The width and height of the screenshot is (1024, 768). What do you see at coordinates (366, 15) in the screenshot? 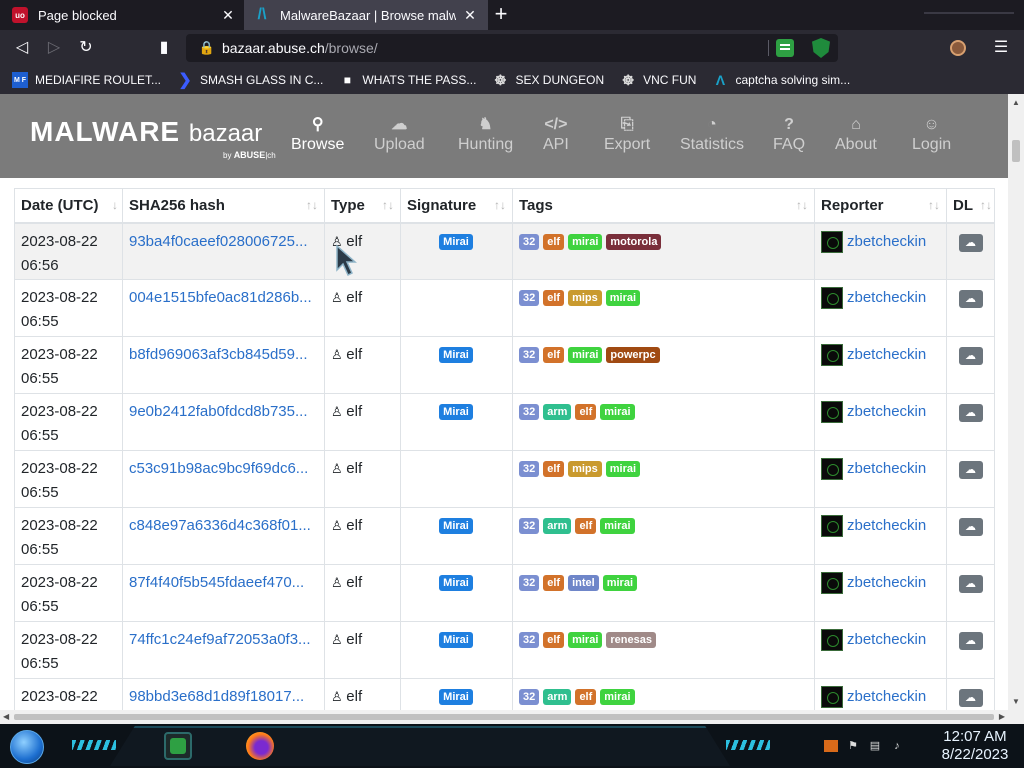
I see `tab-malwarebazaar: /\ MalwareBazaar | Browse malware s ✕` at bounding box center [366, 15].